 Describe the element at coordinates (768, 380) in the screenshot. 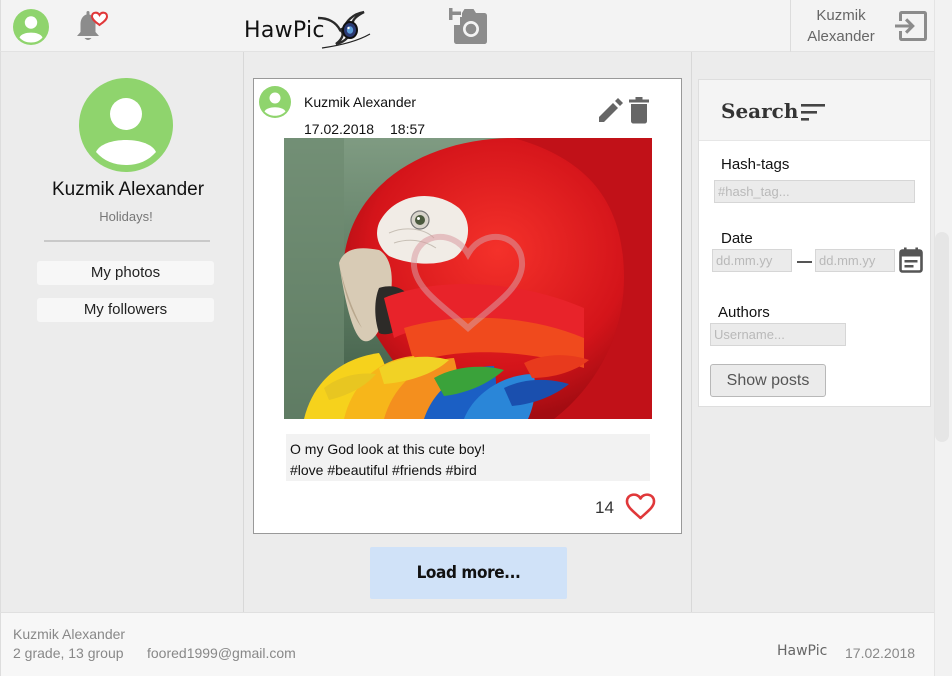

I see `show-posts-button: Show posts` at that location.